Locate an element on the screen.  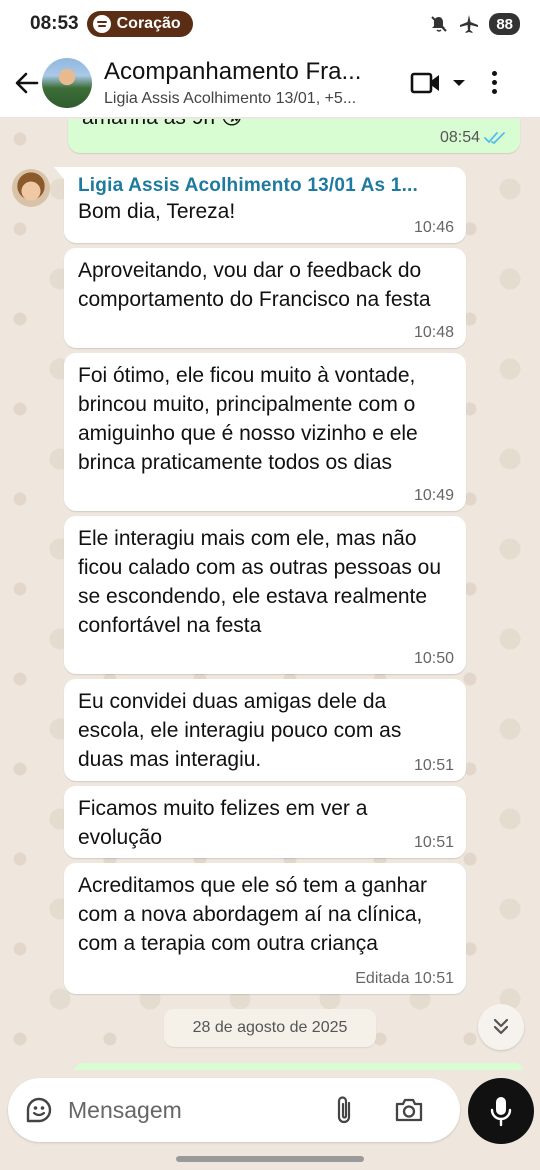
mic-icon is located at coordinates (501, 1112).